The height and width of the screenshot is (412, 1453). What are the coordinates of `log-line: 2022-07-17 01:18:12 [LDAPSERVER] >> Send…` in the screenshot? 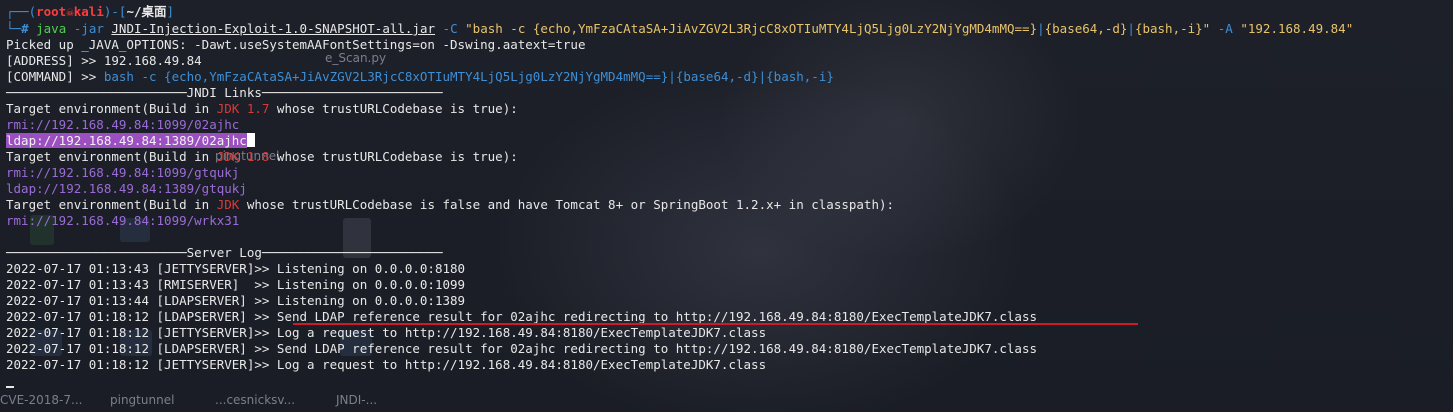 It's located at (522, 348).